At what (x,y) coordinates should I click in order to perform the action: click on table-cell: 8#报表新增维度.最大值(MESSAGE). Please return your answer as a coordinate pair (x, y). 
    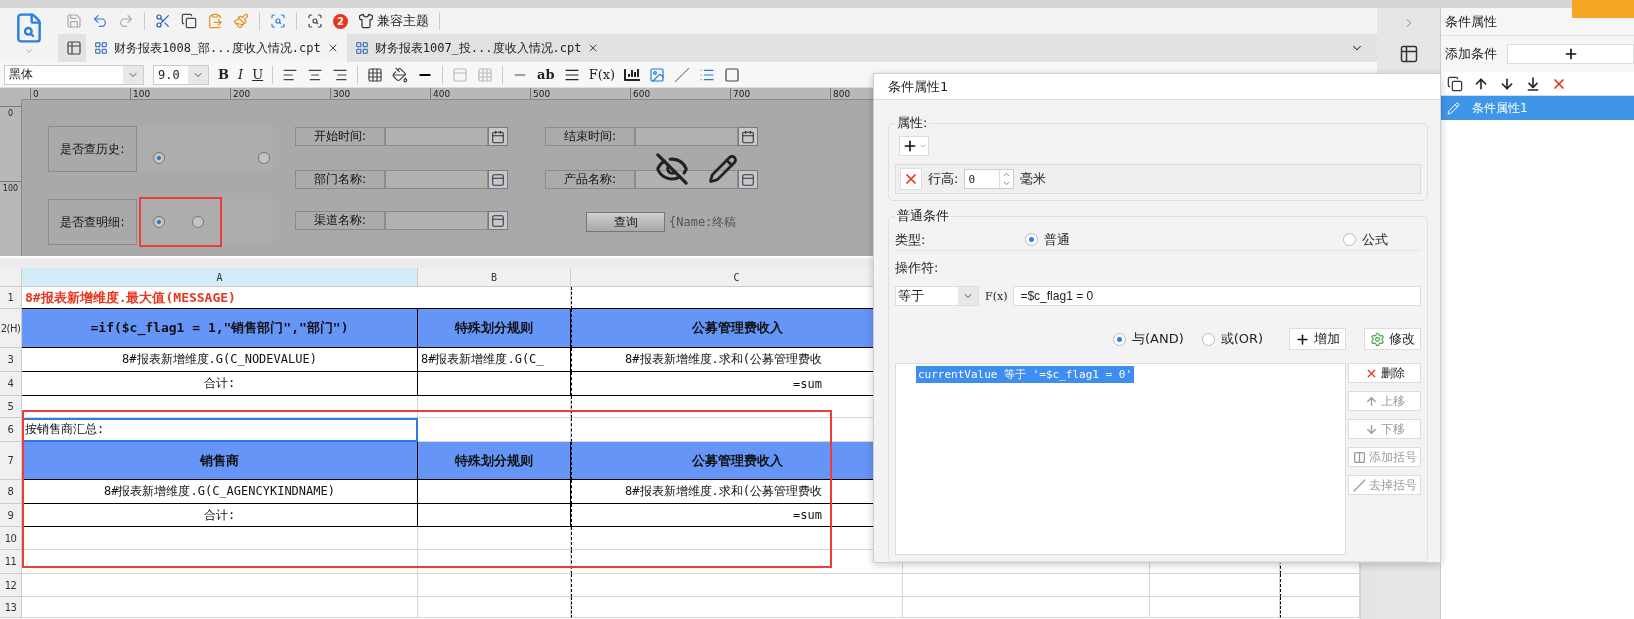
    Looking at the image, I should click on (296, 298).